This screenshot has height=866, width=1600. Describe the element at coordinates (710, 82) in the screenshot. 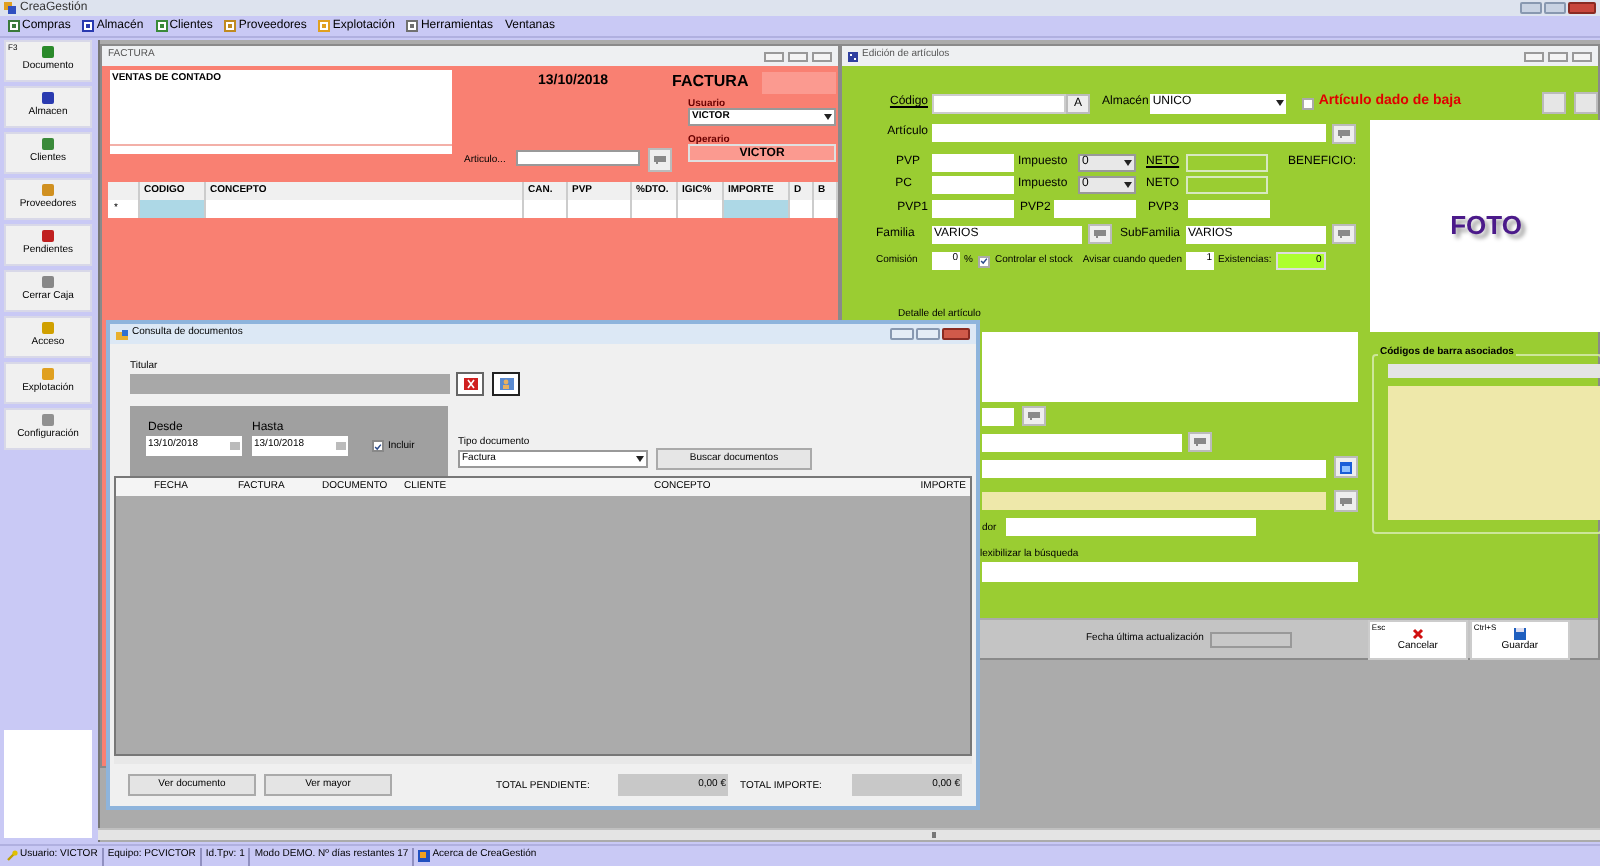

I see `document-type: FACTURA` at that location.